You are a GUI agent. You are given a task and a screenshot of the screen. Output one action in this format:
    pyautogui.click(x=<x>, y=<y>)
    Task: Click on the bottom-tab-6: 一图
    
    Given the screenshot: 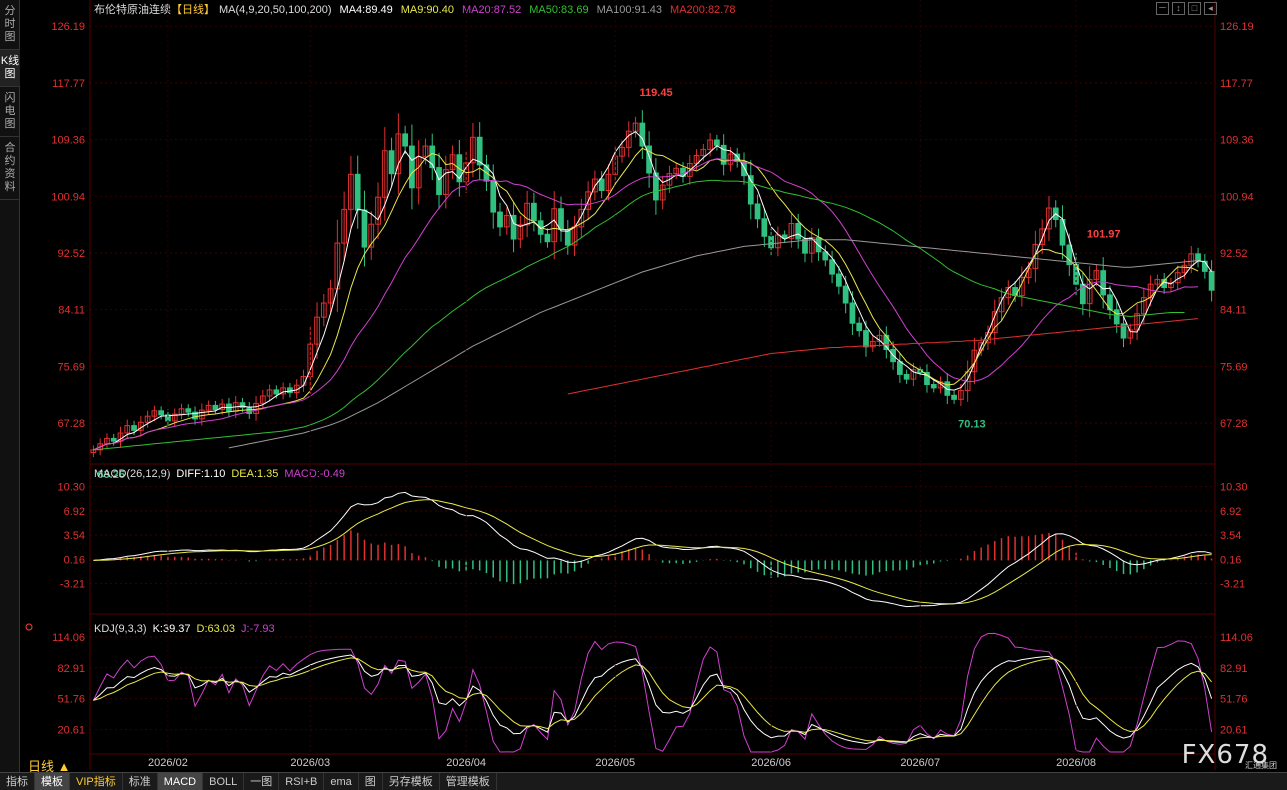 What is the action you would take?
    pyautogui.click(x=262, y=781)
    